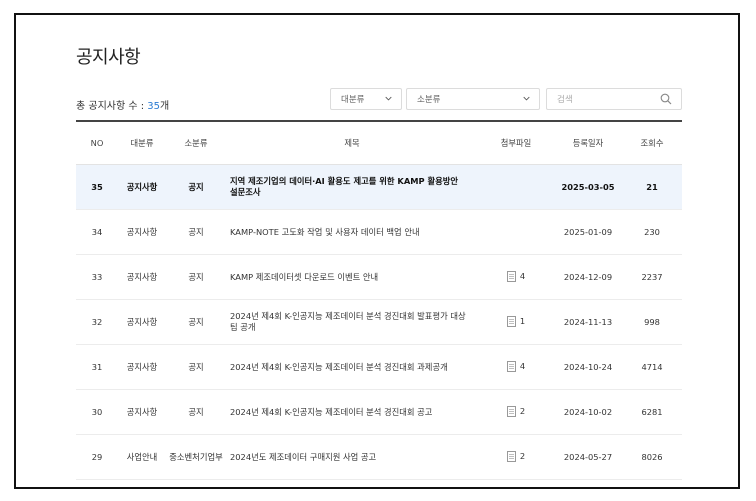 The image size is (756, 501). I want to click on row-date: 2024-10-02, so click(588, 412).